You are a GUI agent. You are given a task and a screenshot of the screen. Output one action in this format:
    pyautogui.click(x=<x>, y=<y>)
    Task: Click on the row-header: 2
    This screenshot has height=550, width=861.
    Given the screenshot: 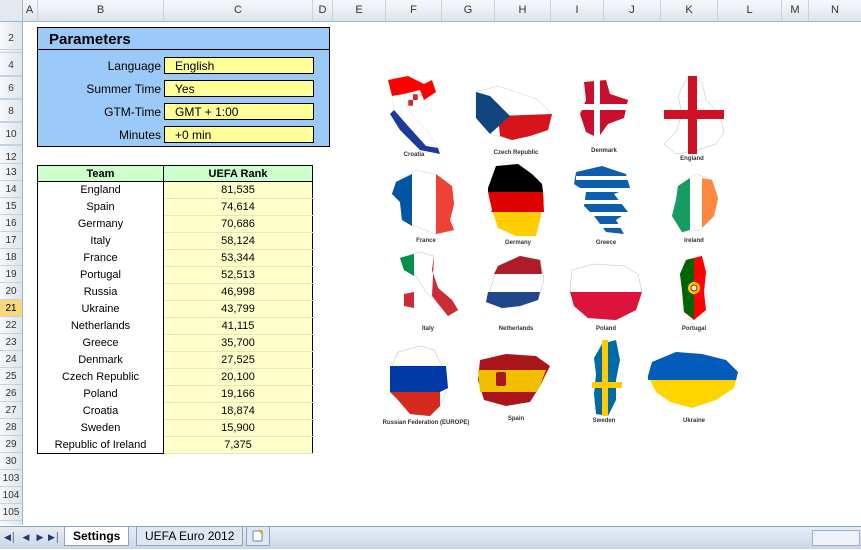 What is the action you would take?
    pyautogui.click(x=11, y=36)
    